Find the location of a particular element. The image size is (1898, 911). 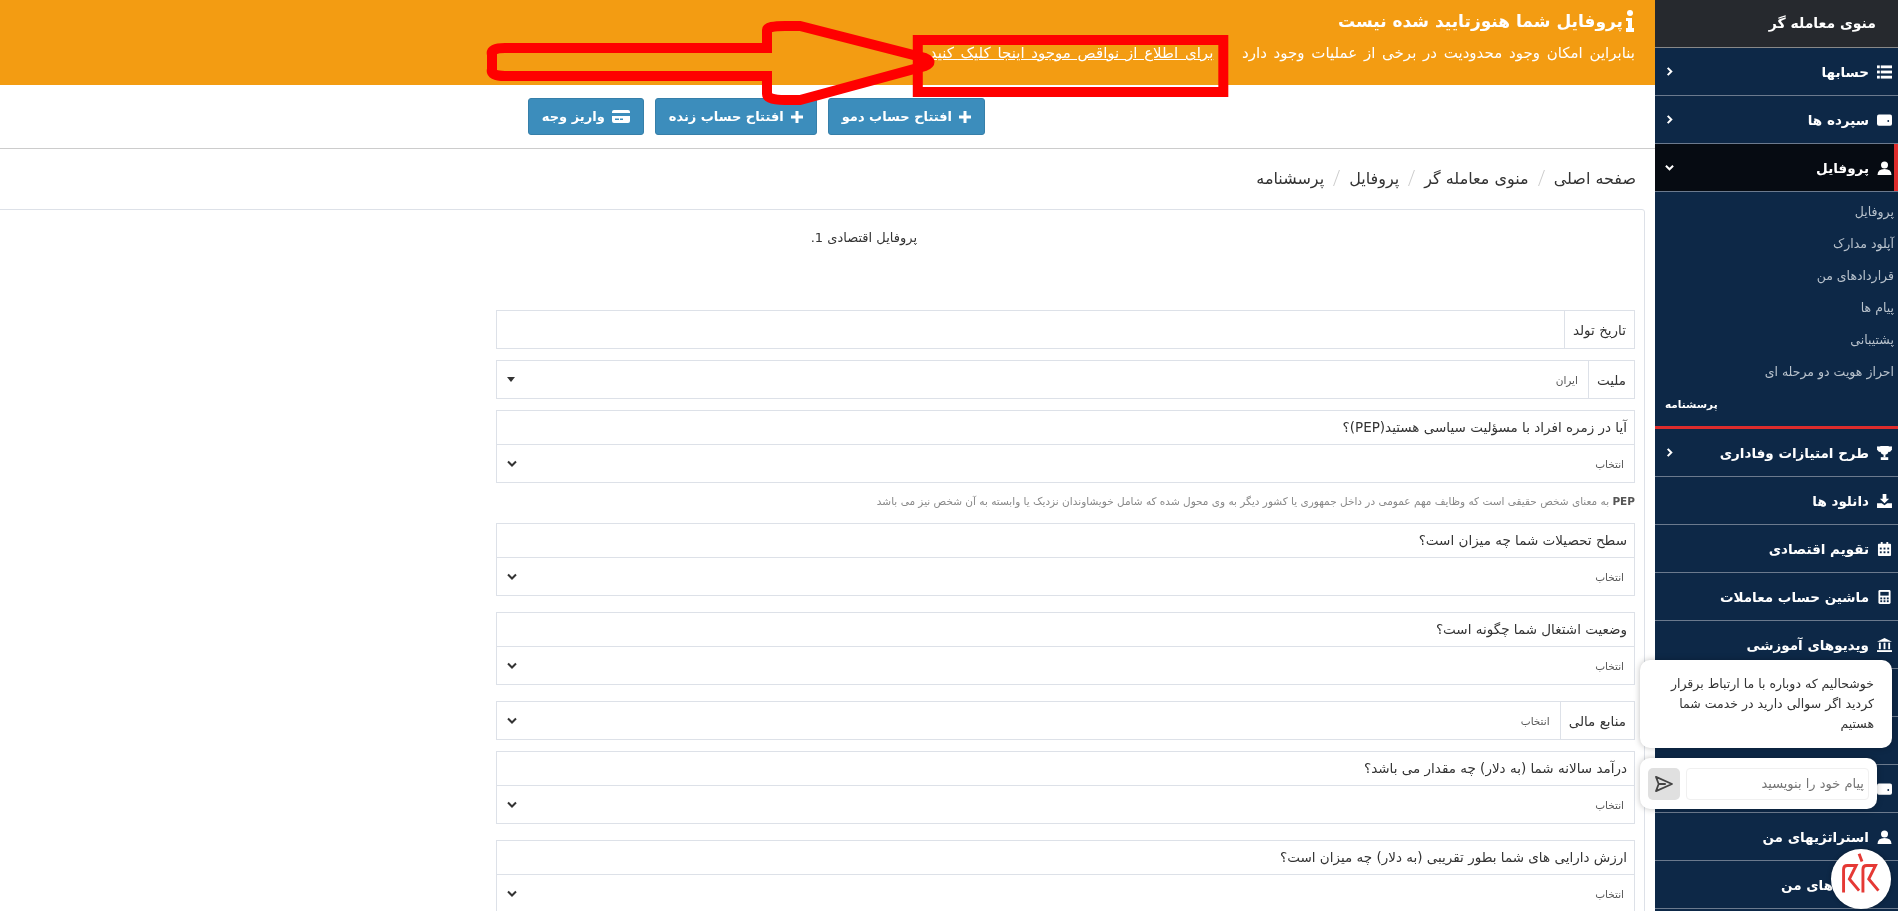

submenu-item: آپلود مدارک is located at coordinates (1776, 244).